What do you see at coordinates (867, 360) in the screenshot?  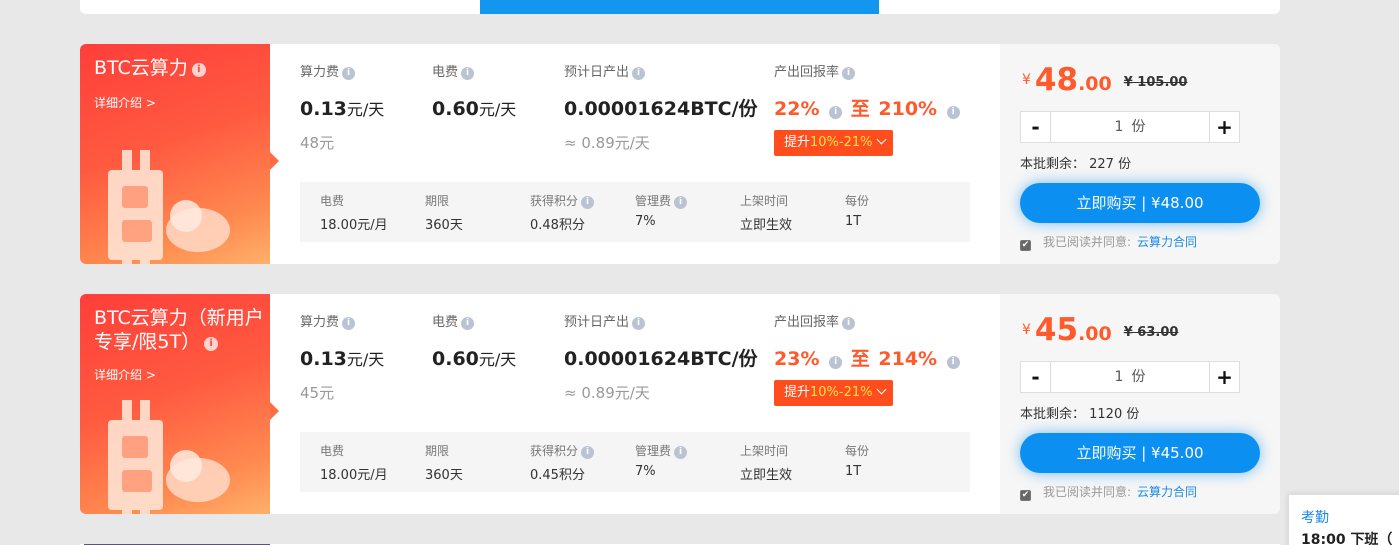 I see `return-rate-column: 产出回报率 i 23% i 至 214% i 提升10%-21%` at bounding box center [867, 360].